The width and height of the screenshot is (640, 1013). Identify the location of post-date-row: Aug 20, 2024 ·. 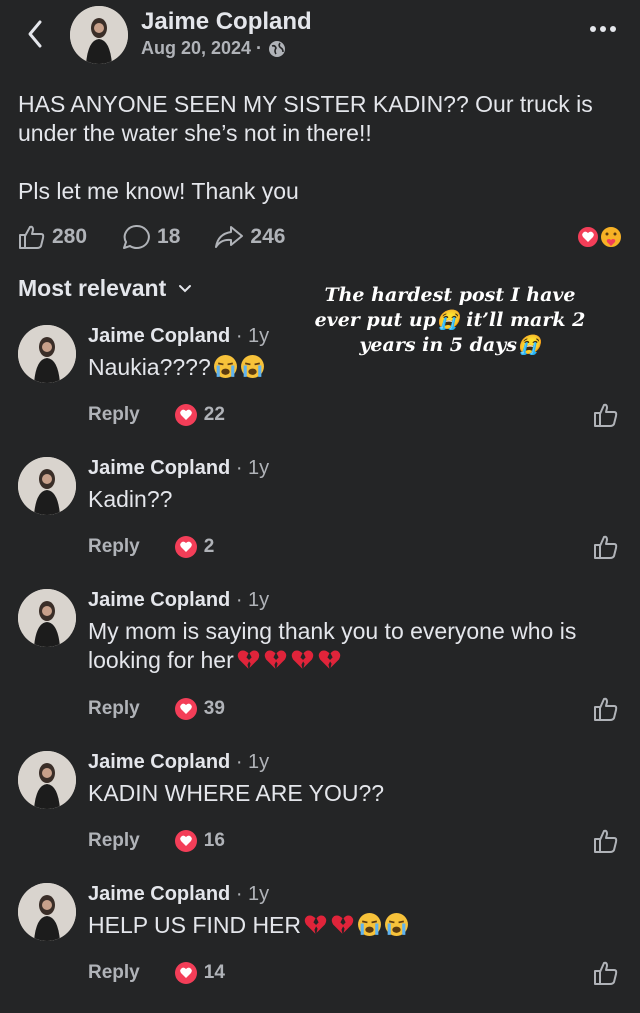
(213, 48).